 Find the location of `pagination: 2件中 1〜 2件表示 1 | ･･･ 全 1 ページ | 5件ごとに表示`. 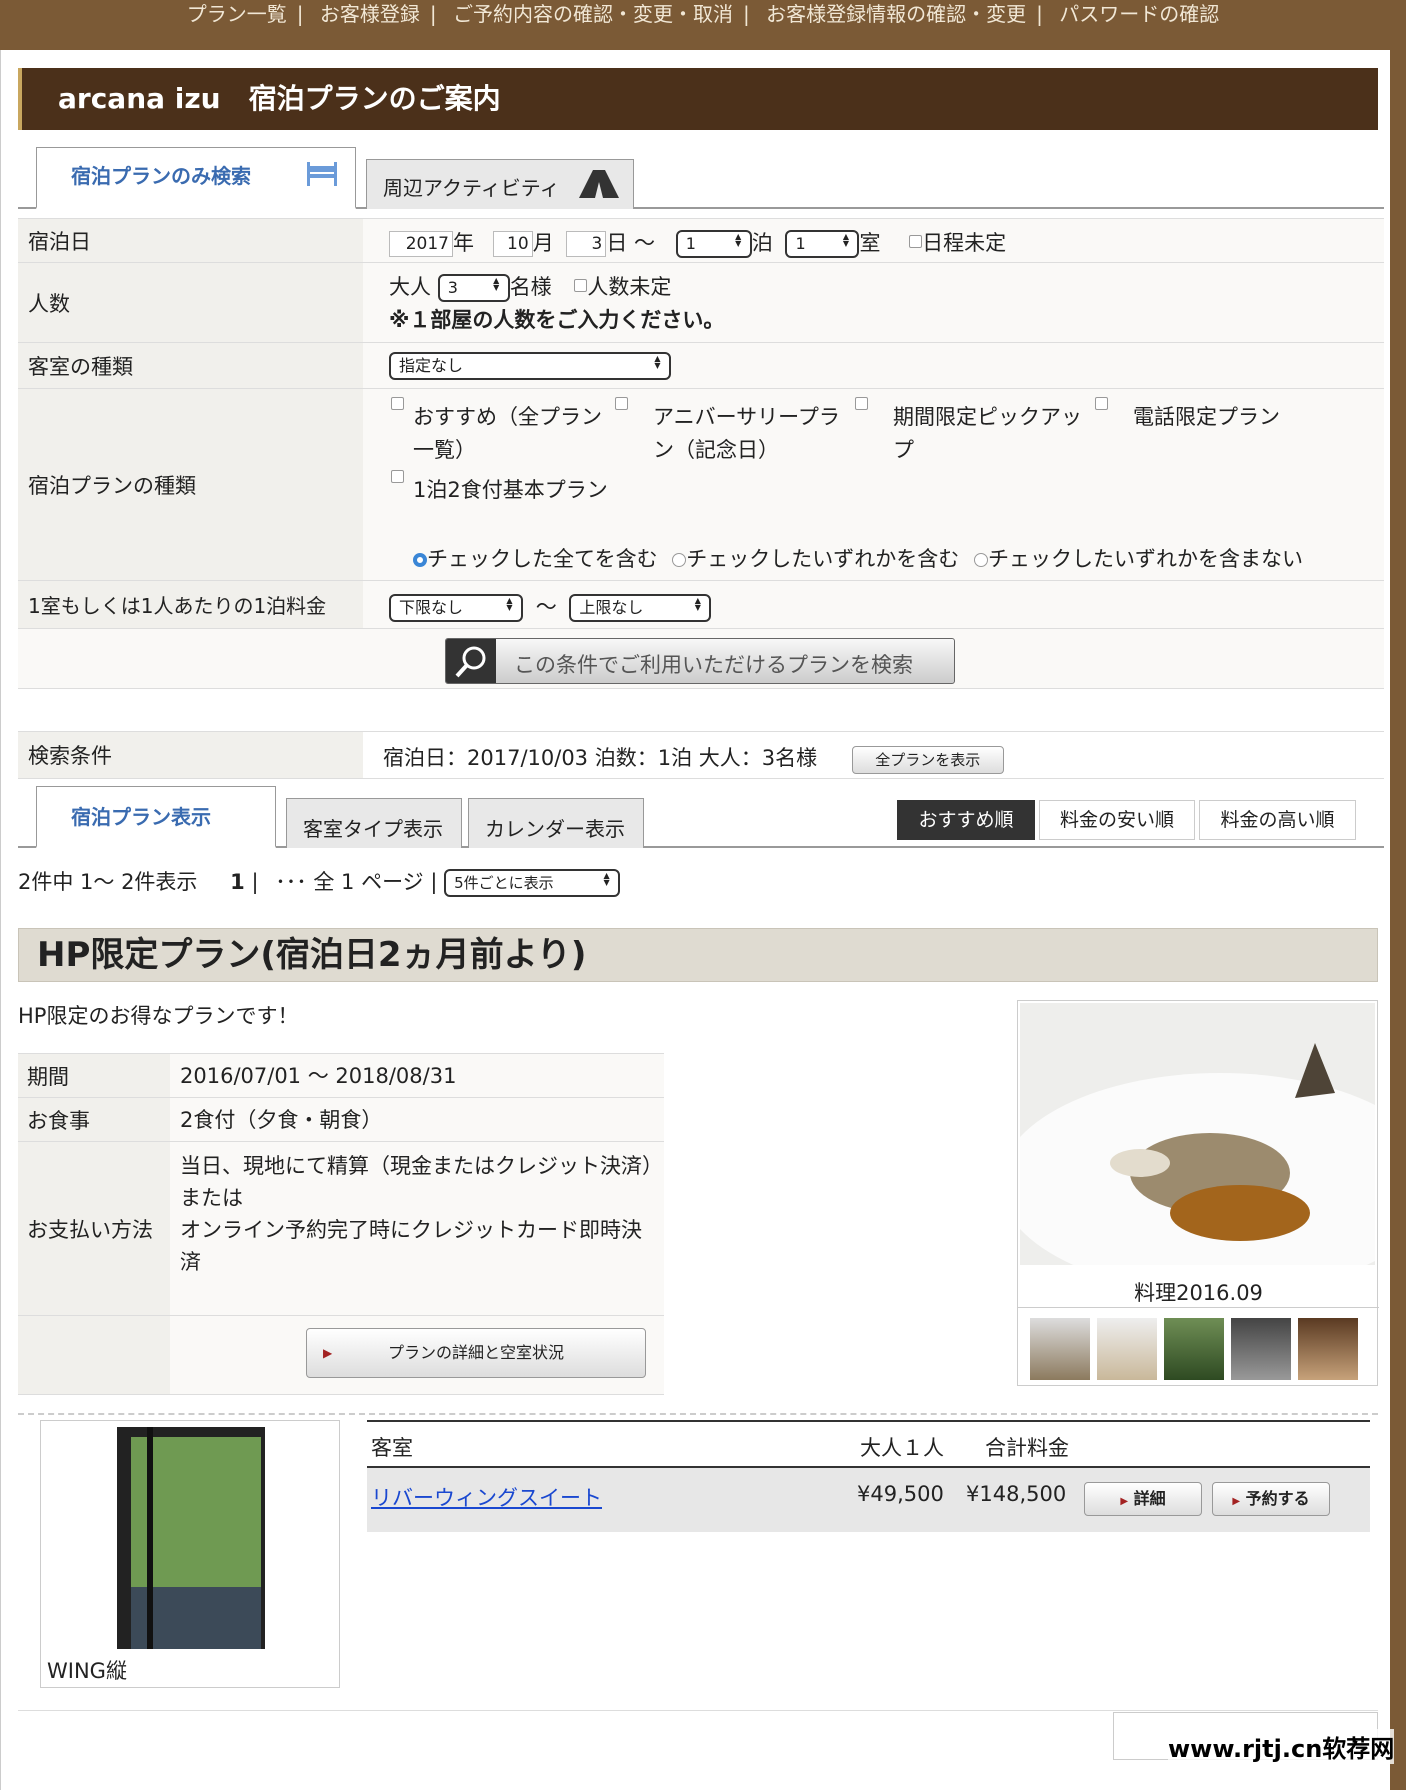

pagination: 2件中 1〜 2件表示 1 | ･･･ 全 1 ページ | 5件ごとに表示 is located at coordinates (319, 881).